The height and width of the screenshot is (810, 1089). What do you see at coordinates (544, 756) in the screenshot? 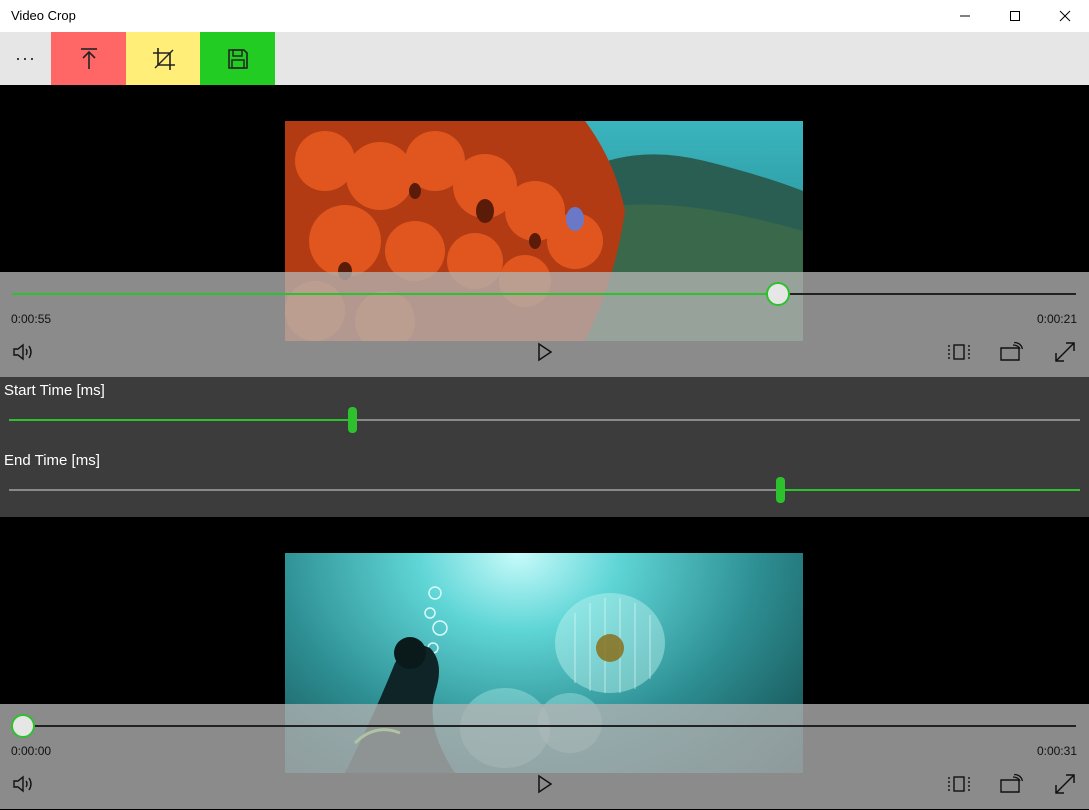
I see `bottom-transport-controls: 0:00:00 0:00:31` at bounding box center [544, 756].